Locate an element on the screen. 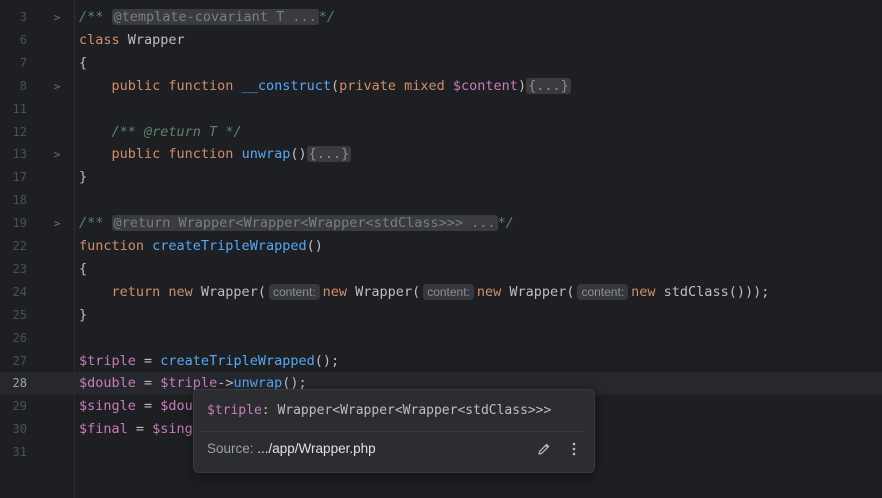  line-number: 6 is located at coordinates (23, 39).